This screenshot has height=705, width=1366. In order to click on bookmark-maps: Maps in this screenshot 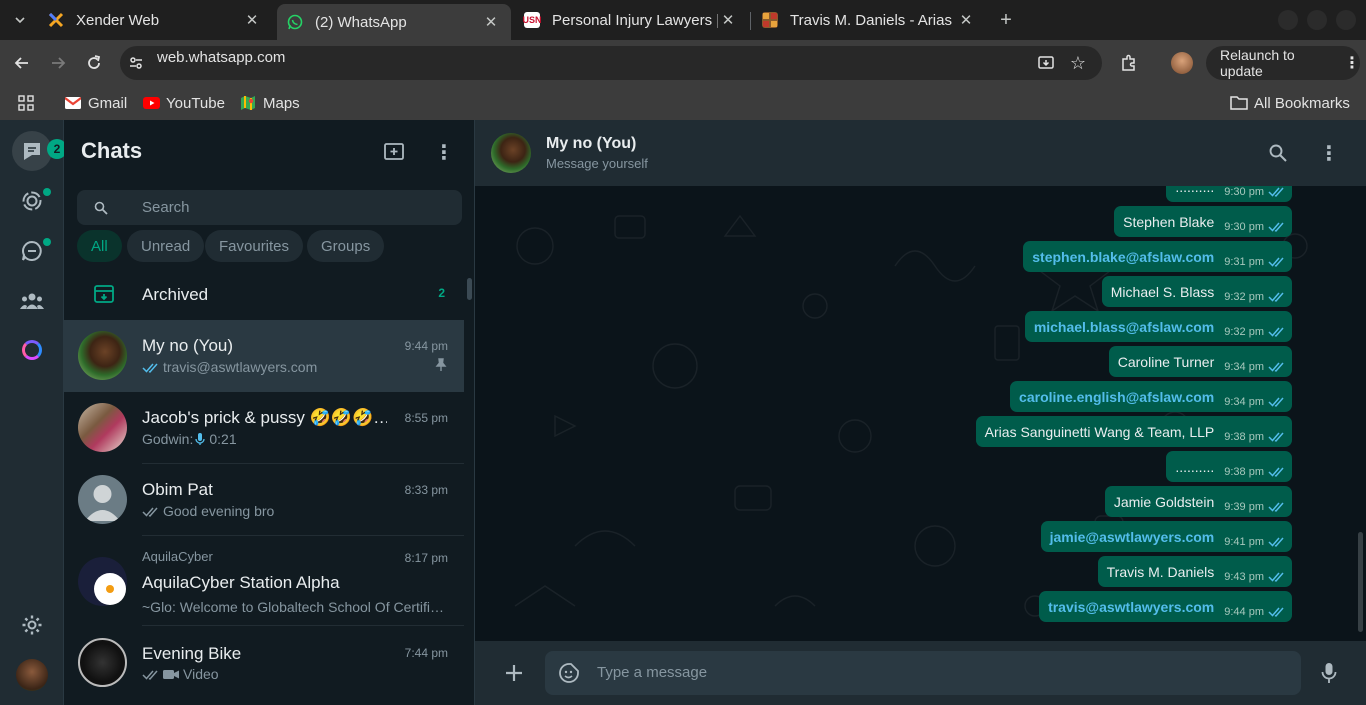, I will do `click(269, 103)`.